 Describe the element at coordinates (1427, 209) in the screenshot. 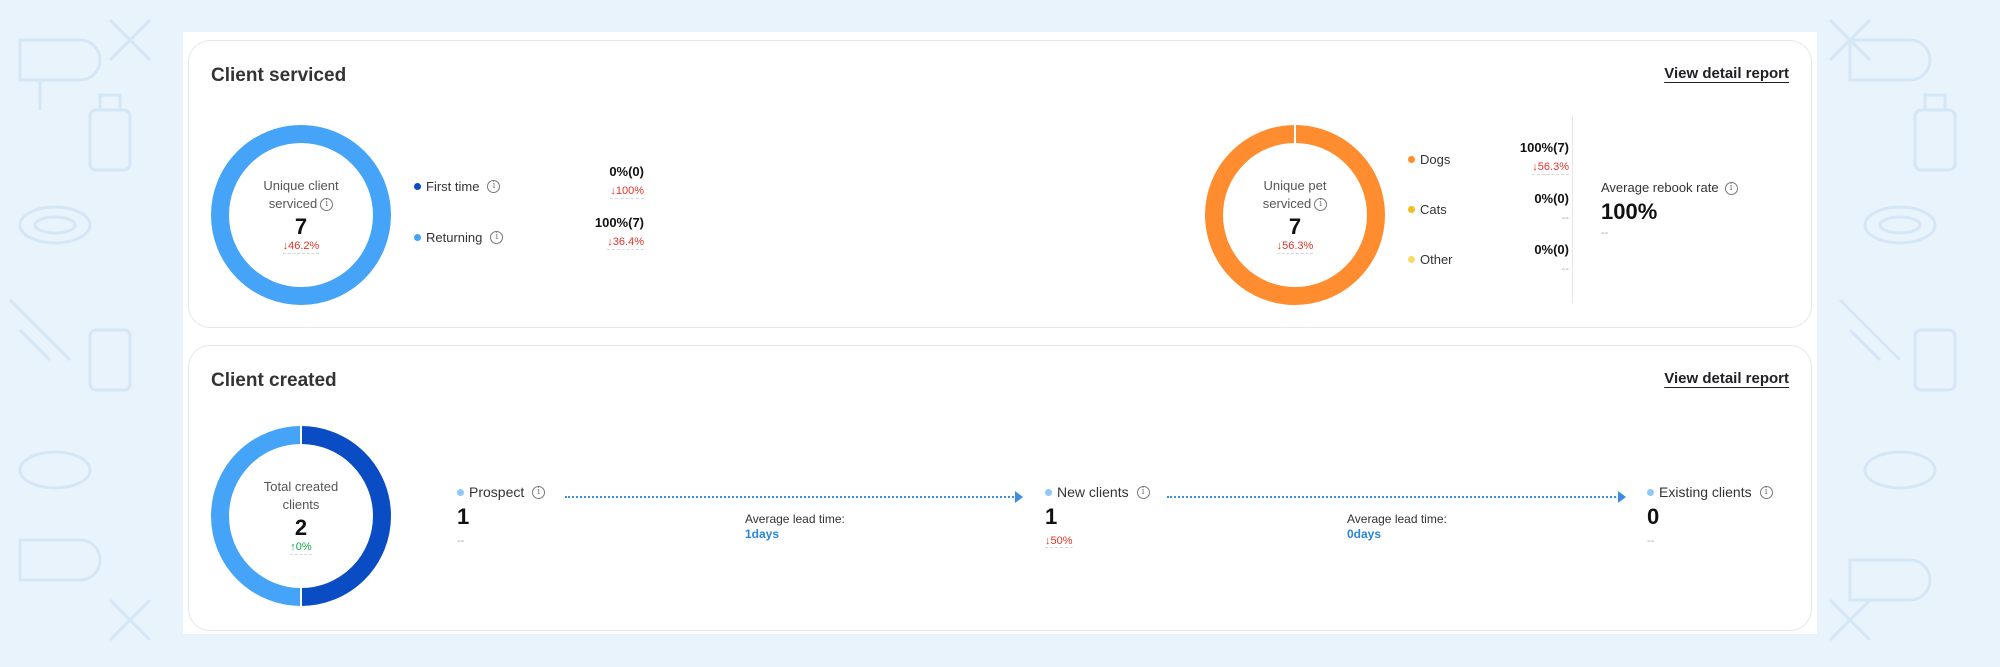

I see `legend-cats: Cats` at that location.